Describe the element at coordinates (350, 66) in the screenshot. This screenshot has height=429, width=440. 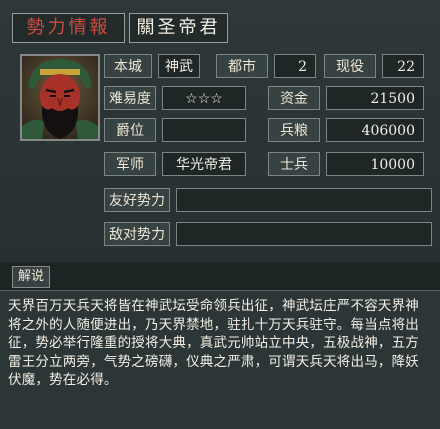
I see `officers-label: 现役` at that location.